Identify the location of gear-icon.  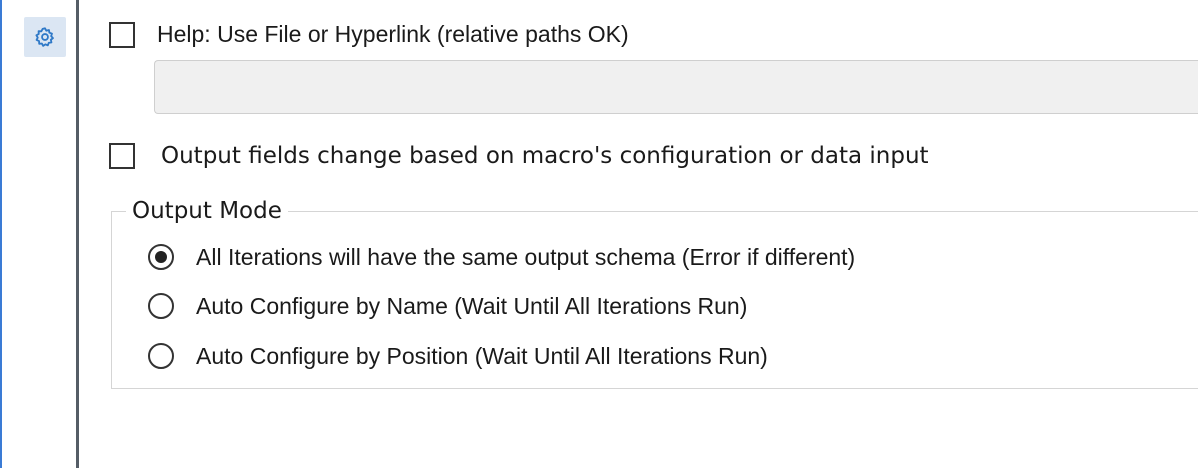
(45, 37).